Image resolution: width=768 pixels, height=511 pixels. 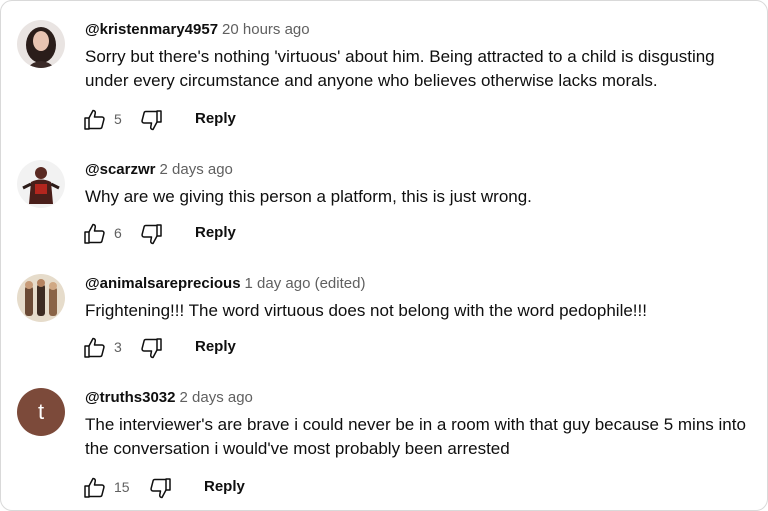 What do you see at coordinates (182, 348) in the screenshot?
I see `comment-actions: 3 Reply` at bounding box center [182, 348].